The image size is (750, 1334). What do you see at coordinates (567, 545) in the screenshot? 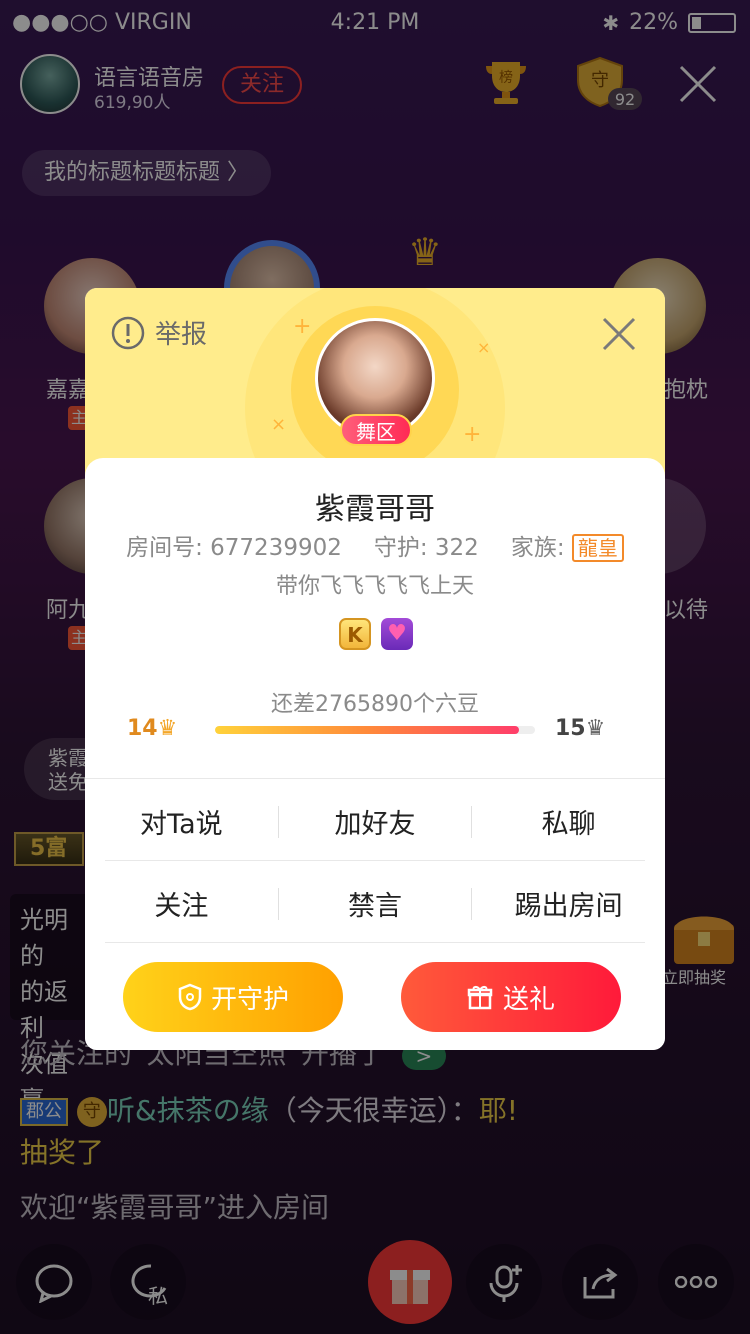
I see `family-info: 家族: 龍皇` at bounding box center [567, 545].